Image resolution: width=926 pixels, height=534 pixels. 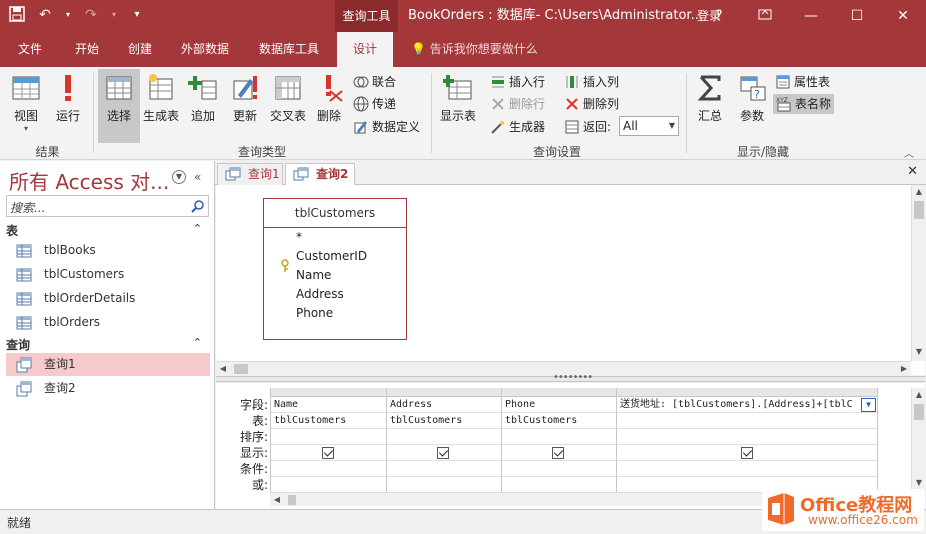 I want to click on view-button: 视图 ▾, so click(x=26, y=103).